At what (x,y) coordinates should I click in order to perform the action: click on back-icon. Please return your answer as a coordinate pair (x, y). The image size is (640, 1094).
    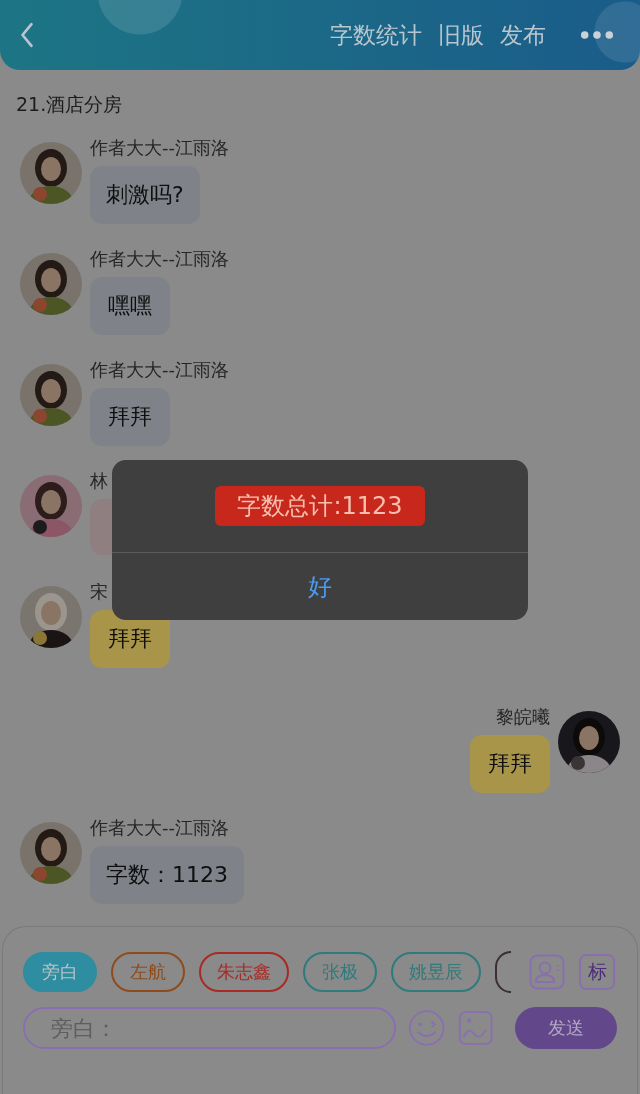
    Looking at the image, I should click on (27, 35).